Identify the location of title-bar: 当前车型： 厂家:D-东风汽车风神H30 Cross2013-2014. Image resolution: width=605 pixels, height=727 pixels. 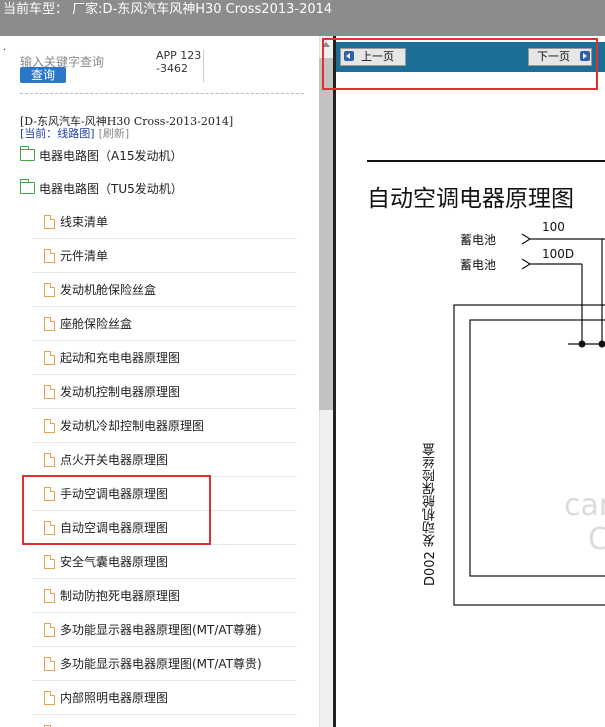
(302, 18).